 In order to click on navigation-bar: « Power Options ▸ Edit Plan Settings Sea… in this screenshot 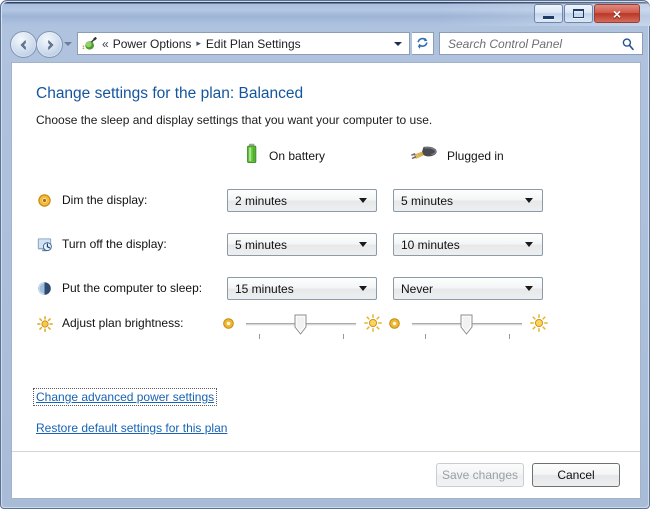, I will do `click(326, 43)`.